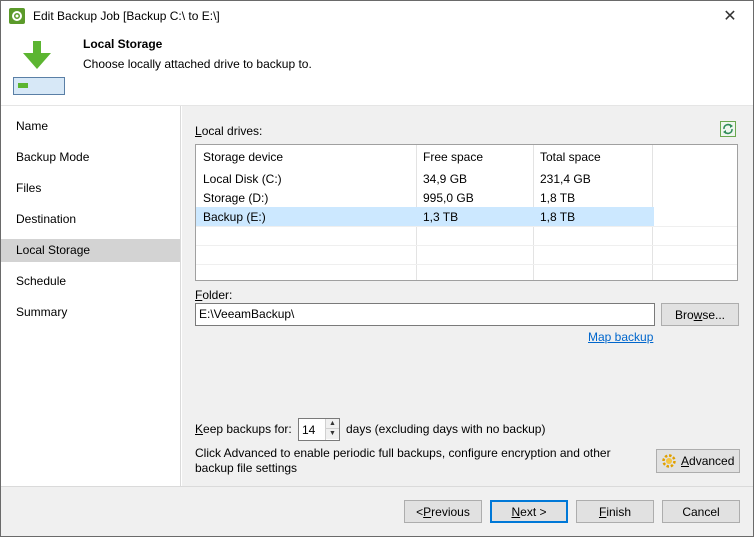 This screenshot has width=754, height=537. I want to click on stepper-up-icon: ▲, so click(332, 424).